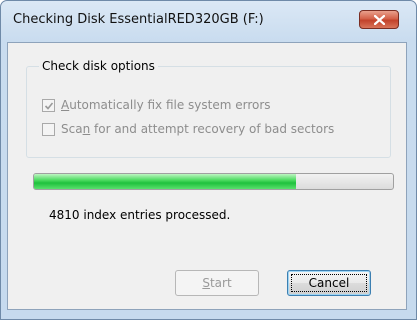 The width and height of the screenshot is (417, 320). What do you see at coordinates (217, 283) in the screenshot?
I see `start-button: Start` at bounding box center [217, 283].